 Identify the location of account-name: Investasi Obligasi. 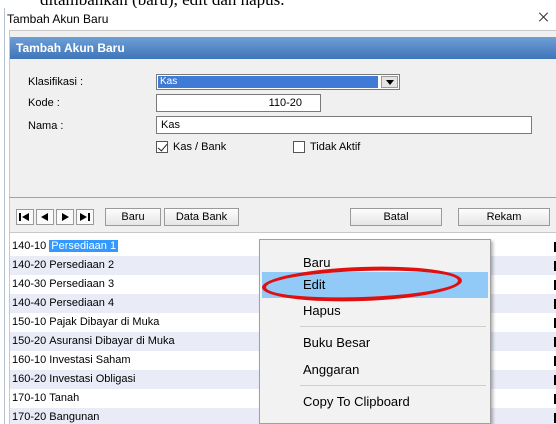
(92, 379).